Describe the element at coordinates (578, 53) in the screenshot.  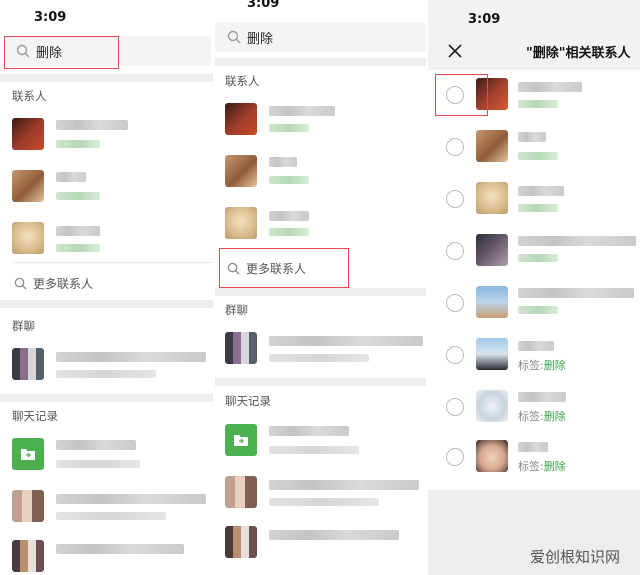
I see `page-title: "删除"相关联系人` at that location.